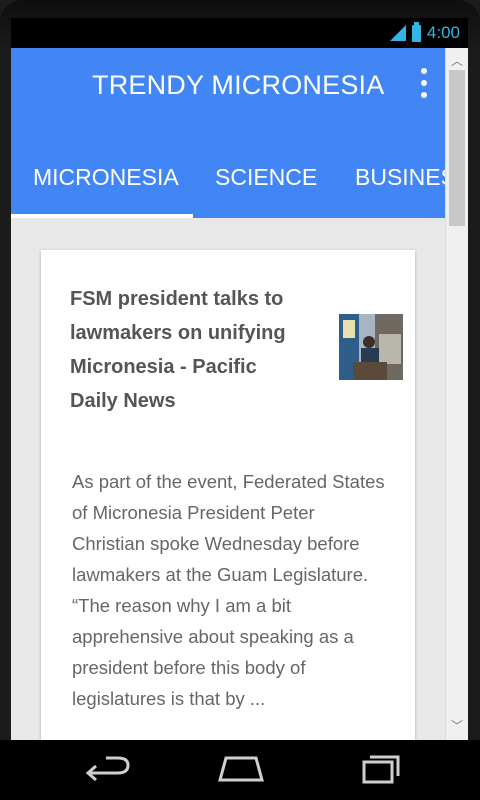 Image resolution: width=480 pixels, height=800 pixels. What do you see at coordinates (371, 347) in the screenshot?
I see `article-thumbnail` at bounding box center [371, 347].